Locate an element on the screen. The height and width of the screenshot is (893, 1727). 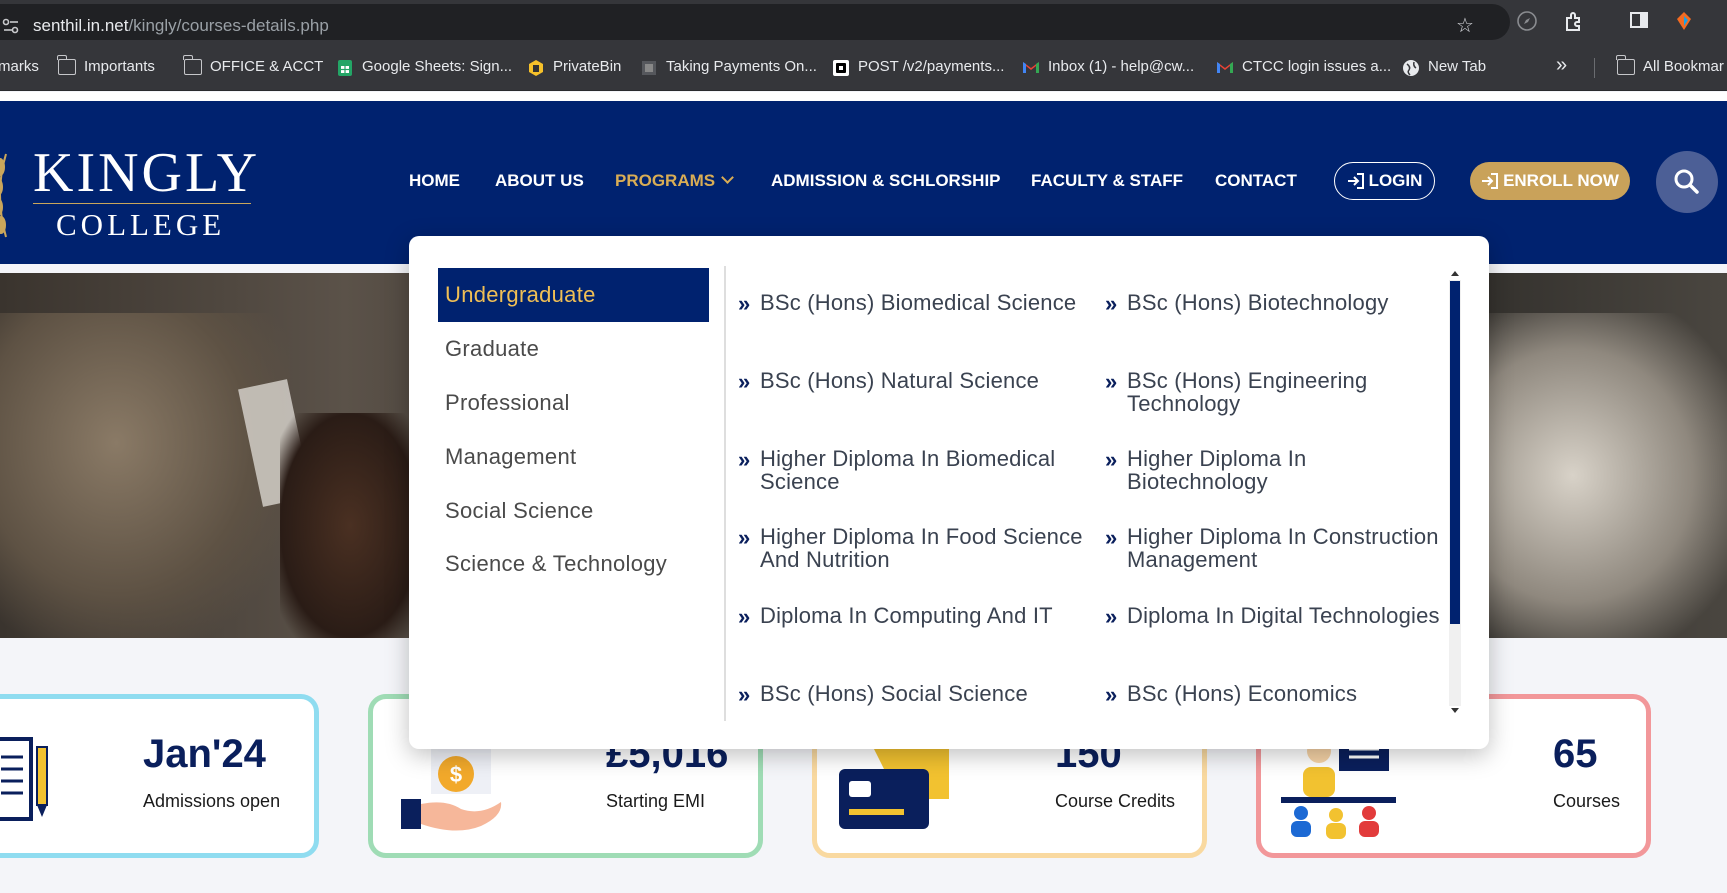
bookmark-new-tab: New Tab is located at coordinates (1444, 67).